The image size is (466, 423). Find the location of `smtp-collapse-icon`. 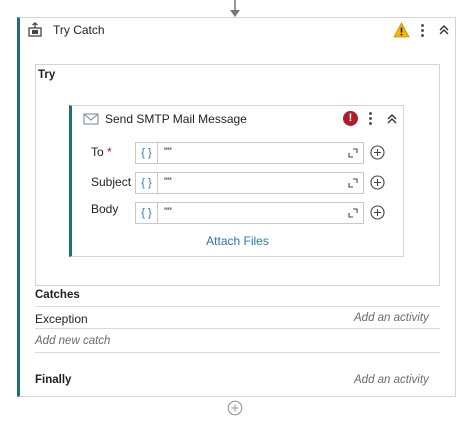

smtp-collapse-icon is located at coordinates (392, 119).